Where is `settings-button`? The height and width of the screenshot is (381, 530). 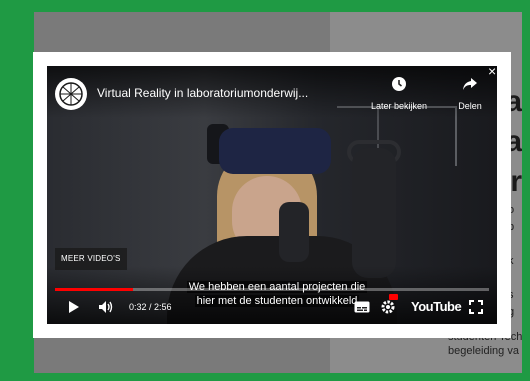
settings-button is located at coordinates (388, 305).